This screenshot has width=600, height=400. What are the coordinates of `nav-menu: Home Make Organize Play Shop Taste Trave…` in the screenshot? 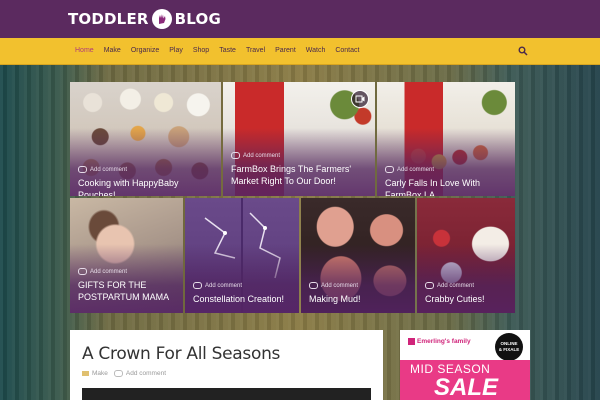 It's located at (217, 51).